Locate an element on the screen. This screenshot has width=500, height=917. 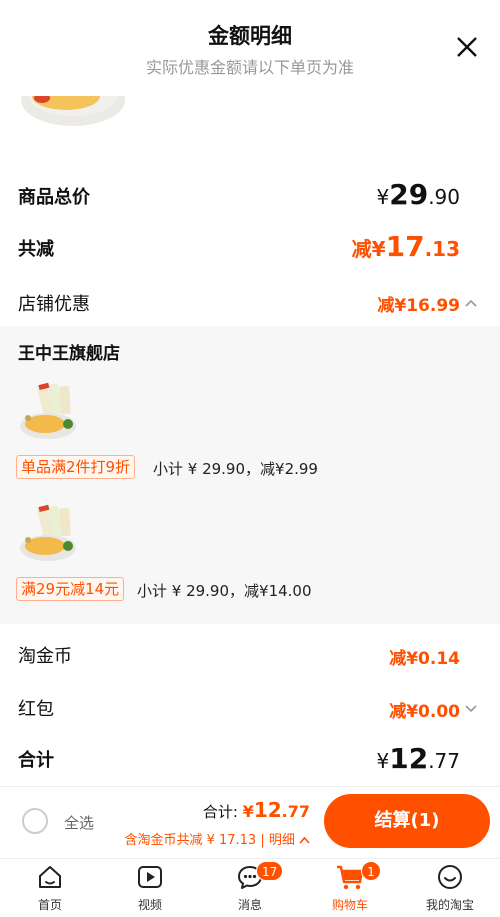
dialog-subtitle: 实际优惠金额请以下单页为准 is located at coordinates (249, 67).